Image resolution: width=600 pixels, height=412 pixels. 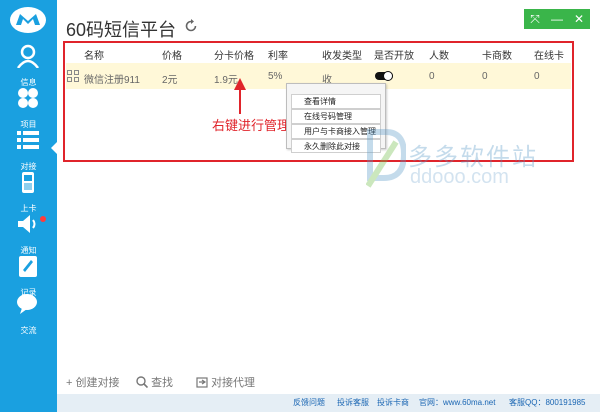 What do you see at coordinates (92, 382) in the screenshot?
I see `create-connect-button: + 创建对接` at bounding box center [92, 382].